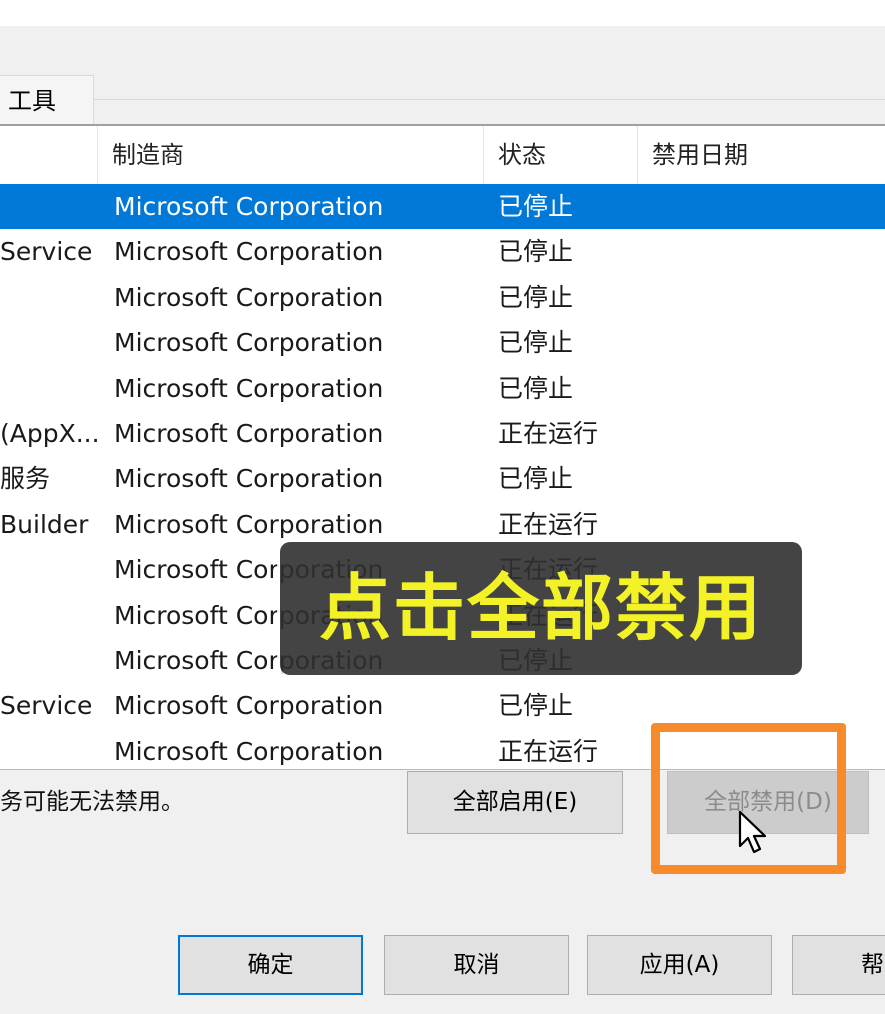 Image resolution: width=885 pixels, height=1014 pixels. What do you see at coordinates (47, 100) in the screenshot?
I see `tab-tools: 工具` at bounding box center [47, 100].